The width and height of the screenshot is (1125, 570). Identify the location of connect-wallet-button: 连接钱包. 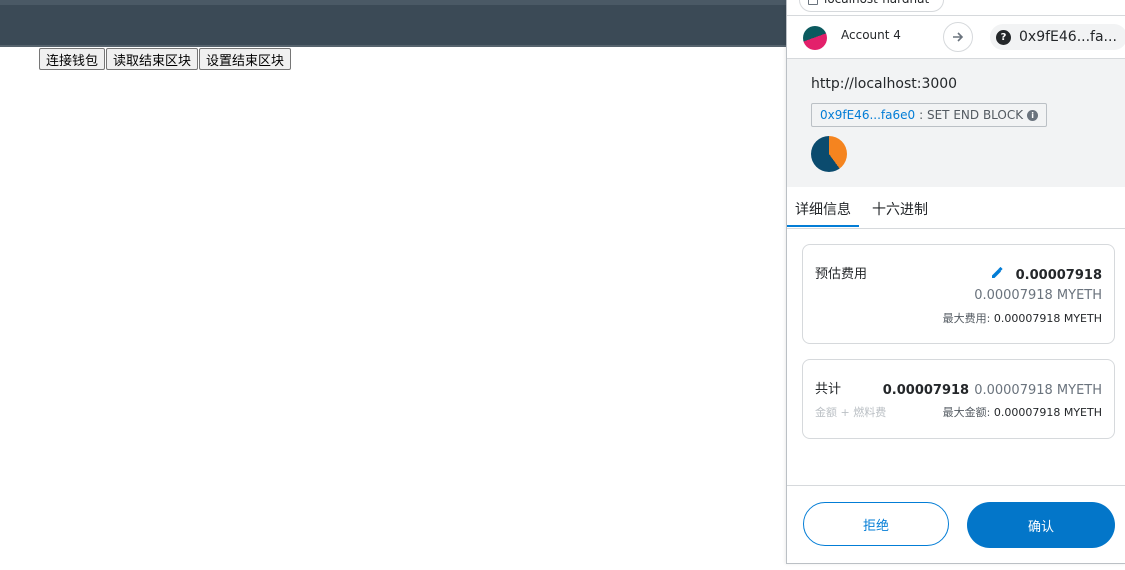
(72, 59).